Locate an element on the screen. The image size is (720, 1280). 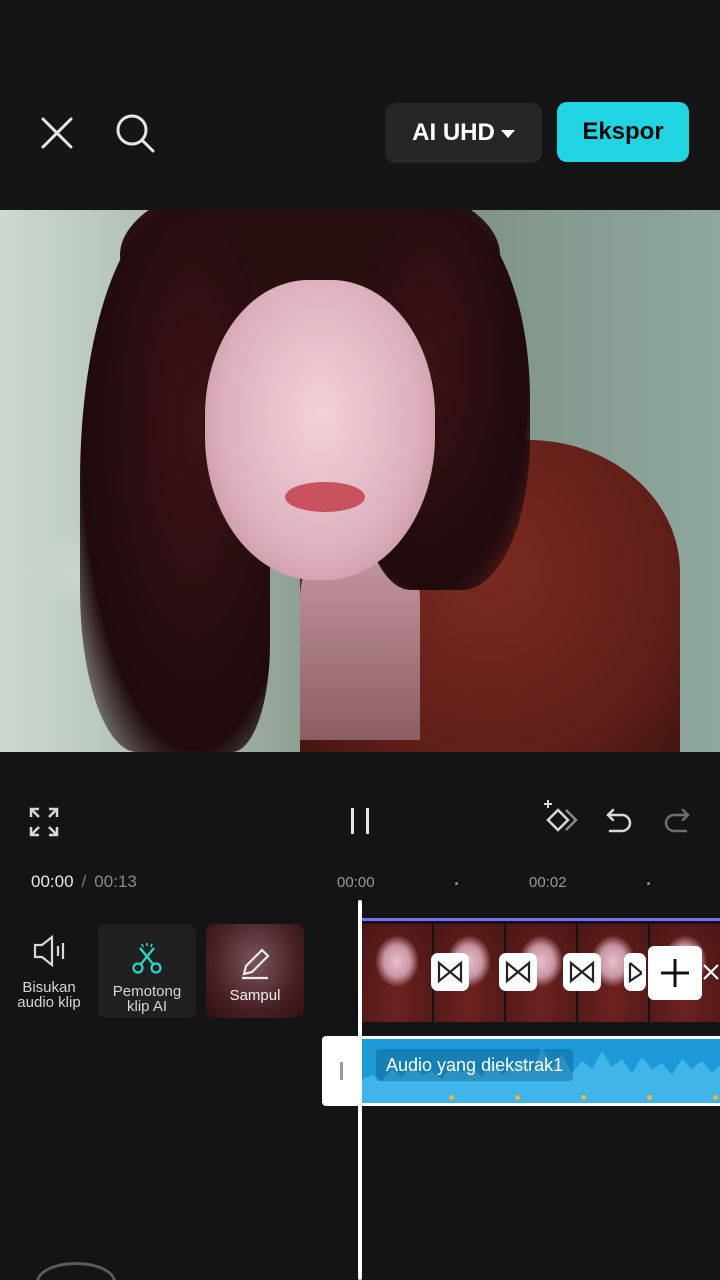
close-icon is located at coordinates (57, 133).